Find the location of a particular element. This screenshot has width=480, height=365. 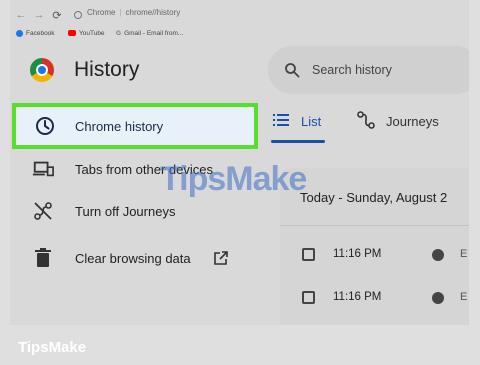

bookmark-label: YouTube is located at coordinates (92, 33).